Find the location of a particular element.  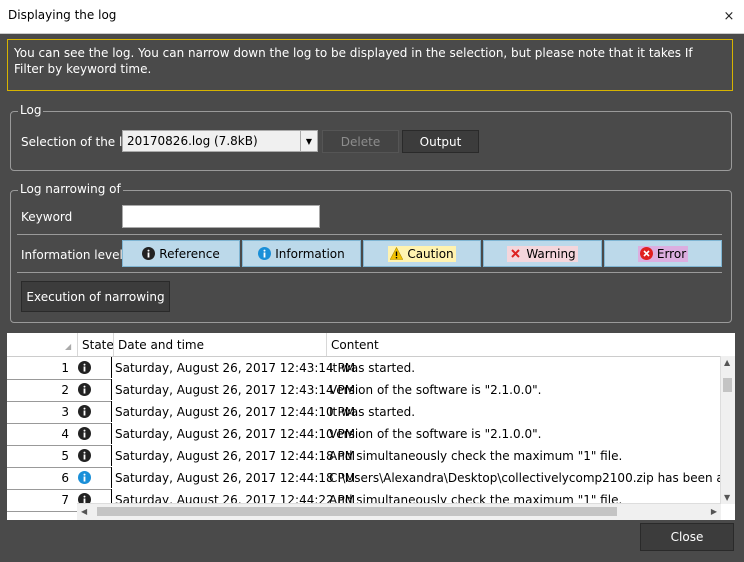

level-warning-toggle: Warning is located at coordinates (542, 253).